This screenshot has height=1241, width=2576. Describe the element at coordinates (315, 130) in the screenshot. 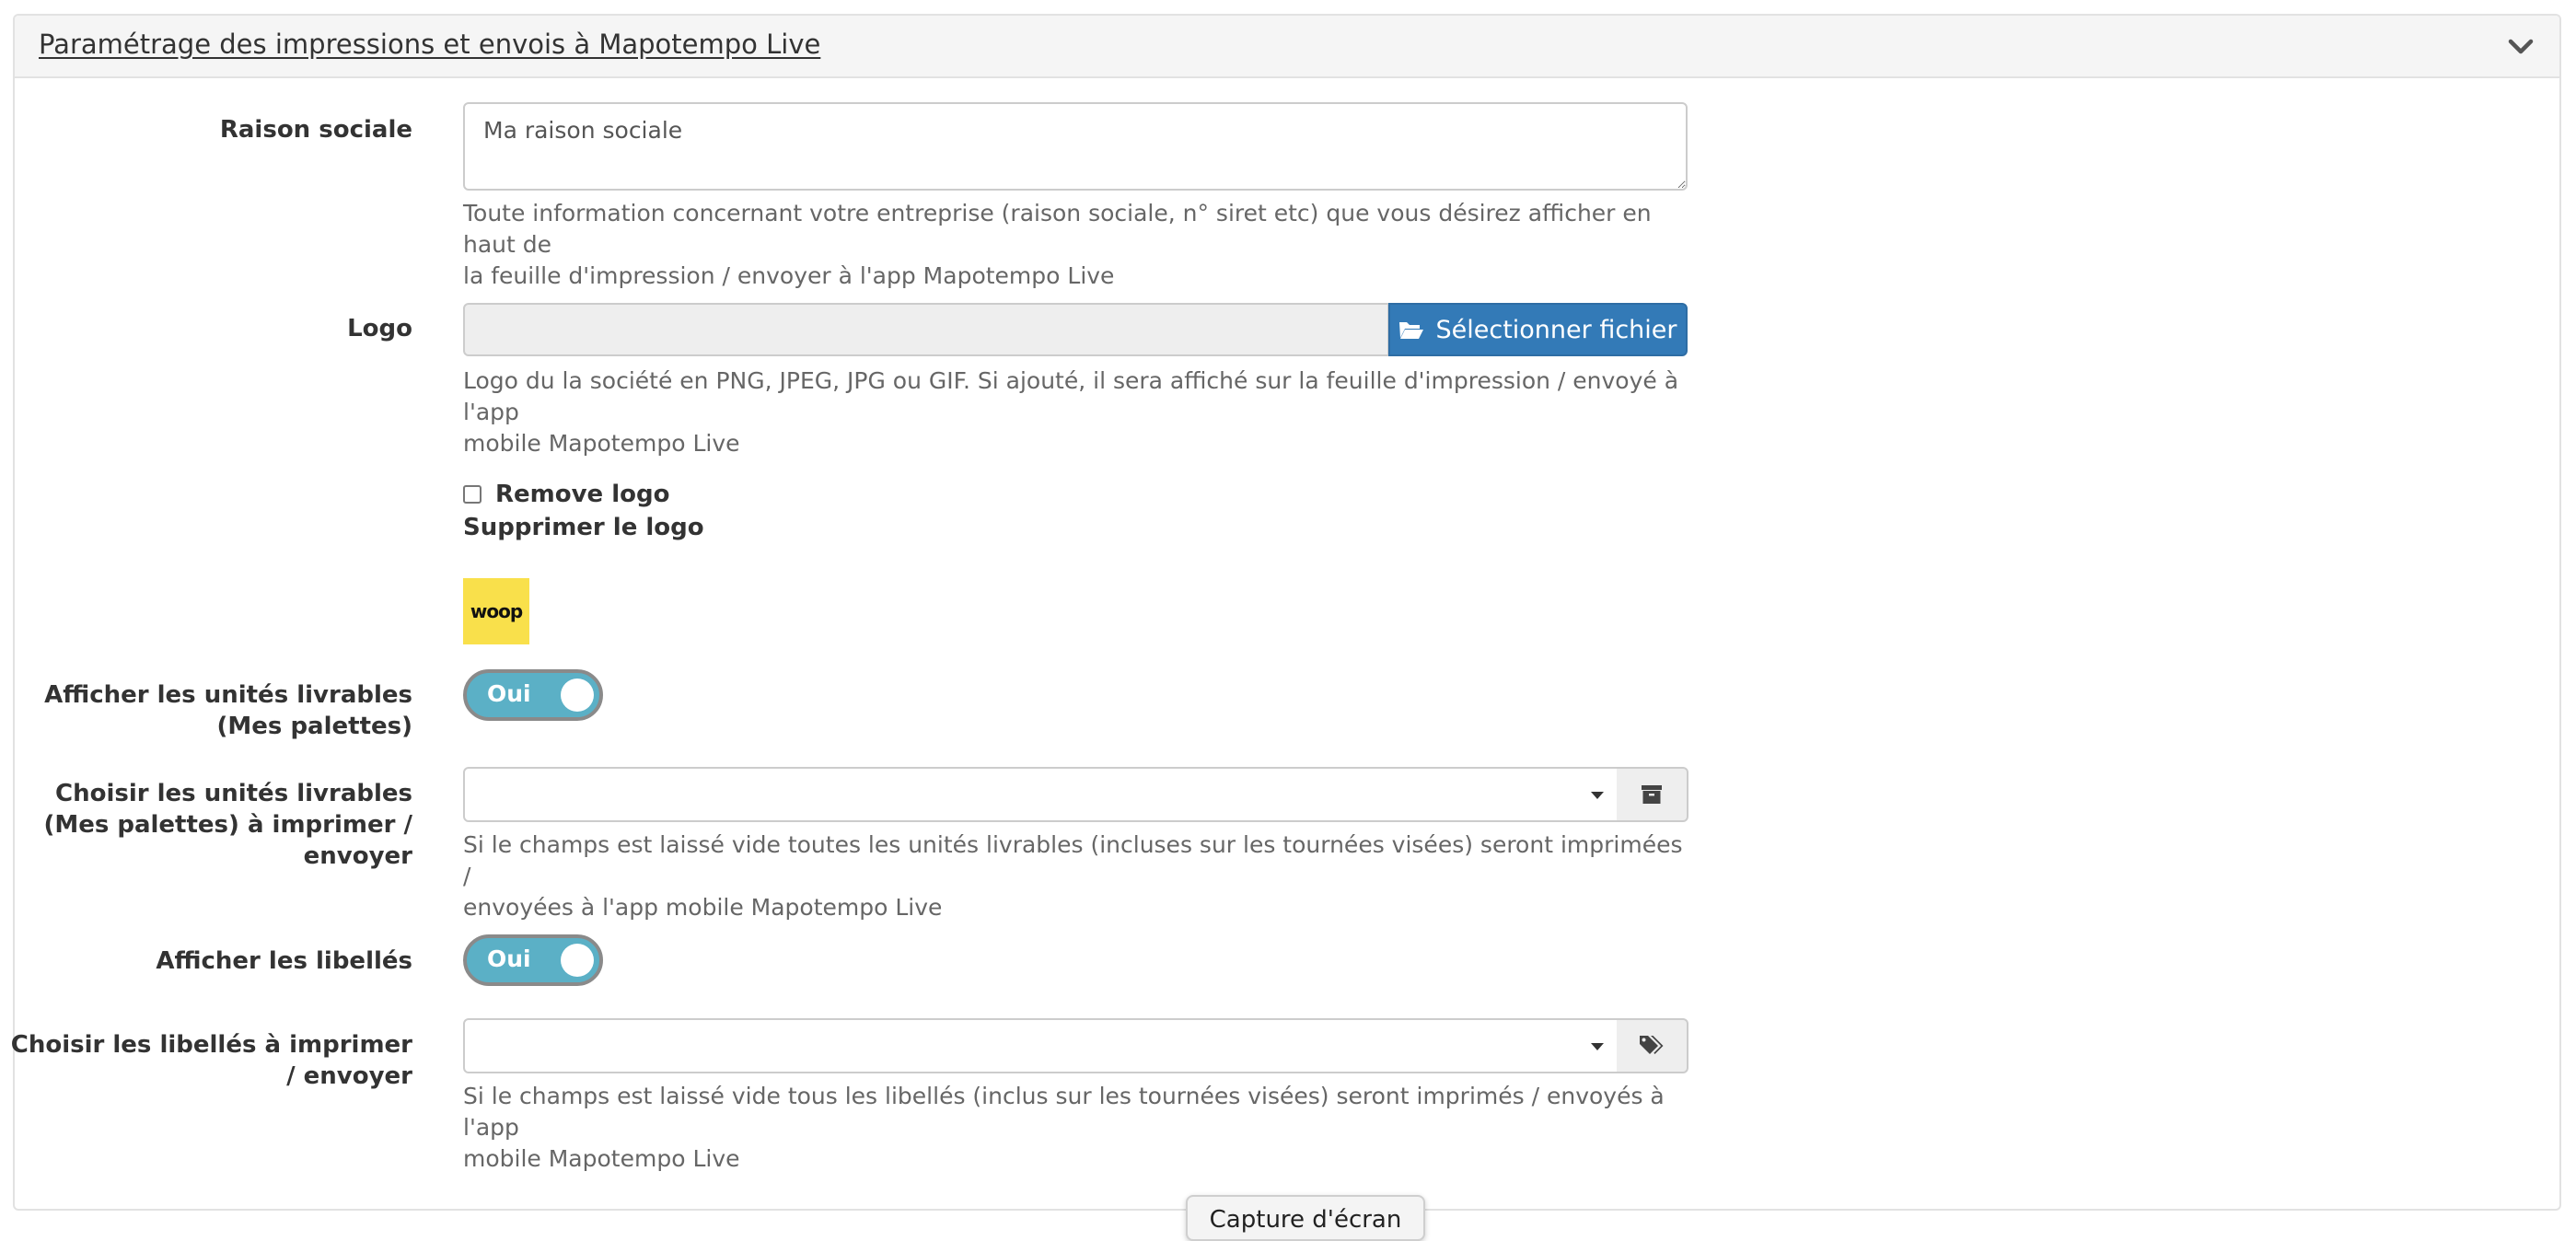

I see `raison-sociale-label: Raison sociale` at that location.